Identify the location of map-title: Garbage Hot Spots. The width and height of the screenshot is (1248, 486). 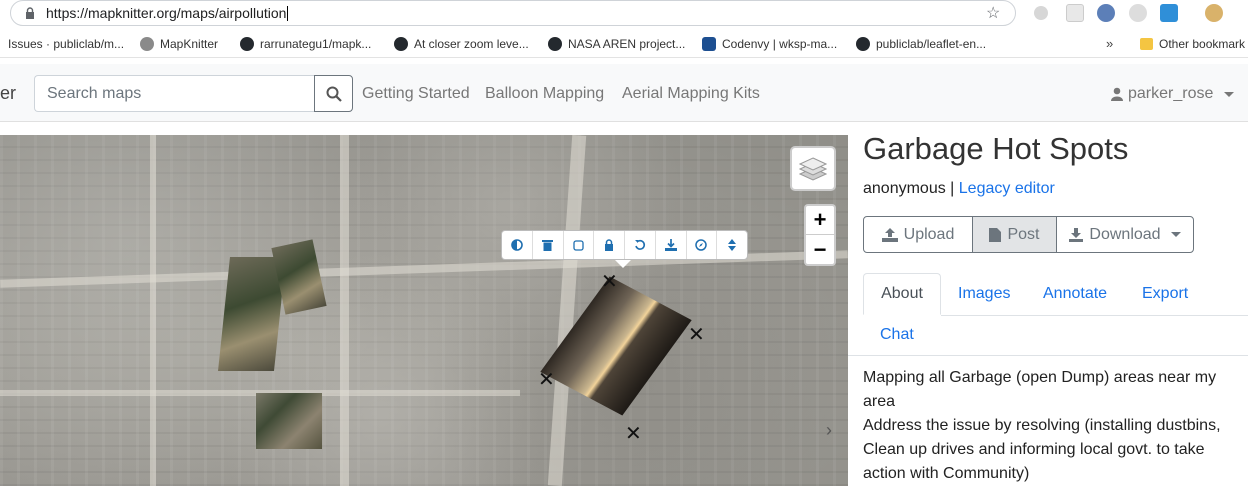
(996, 148).